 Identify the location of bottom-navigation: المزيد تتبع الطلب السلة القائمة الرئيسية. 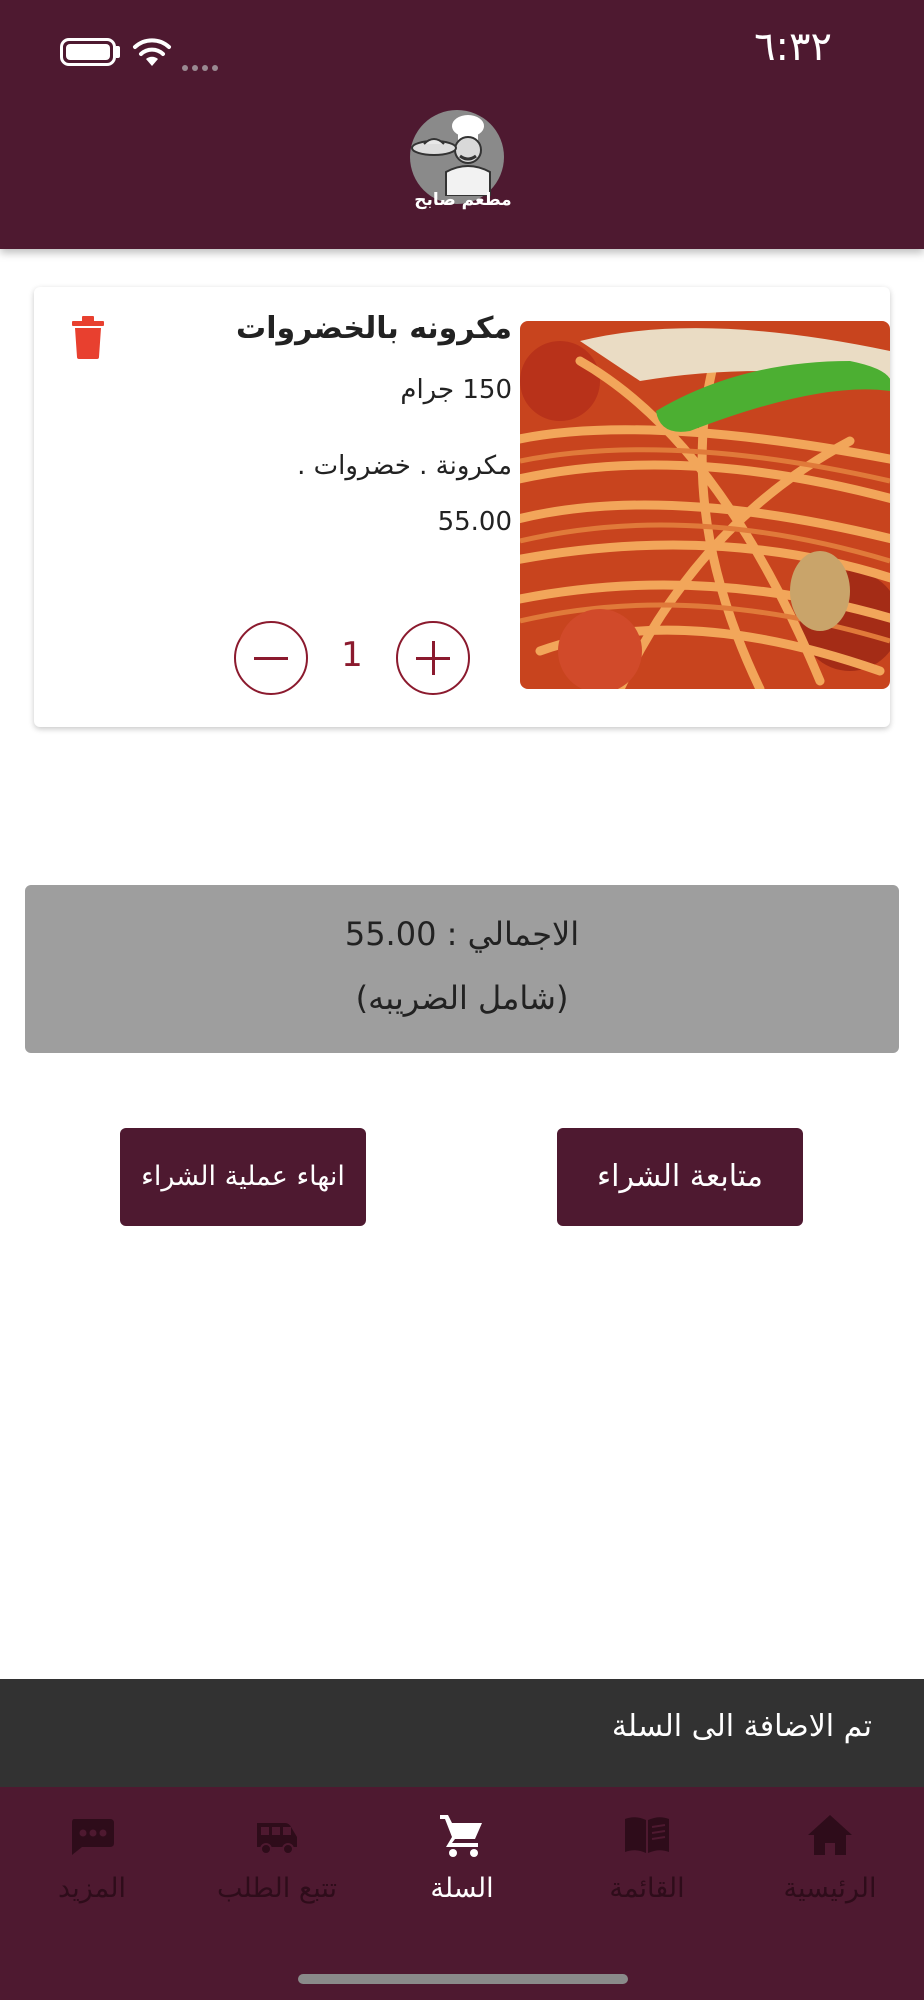
(462, 1893).